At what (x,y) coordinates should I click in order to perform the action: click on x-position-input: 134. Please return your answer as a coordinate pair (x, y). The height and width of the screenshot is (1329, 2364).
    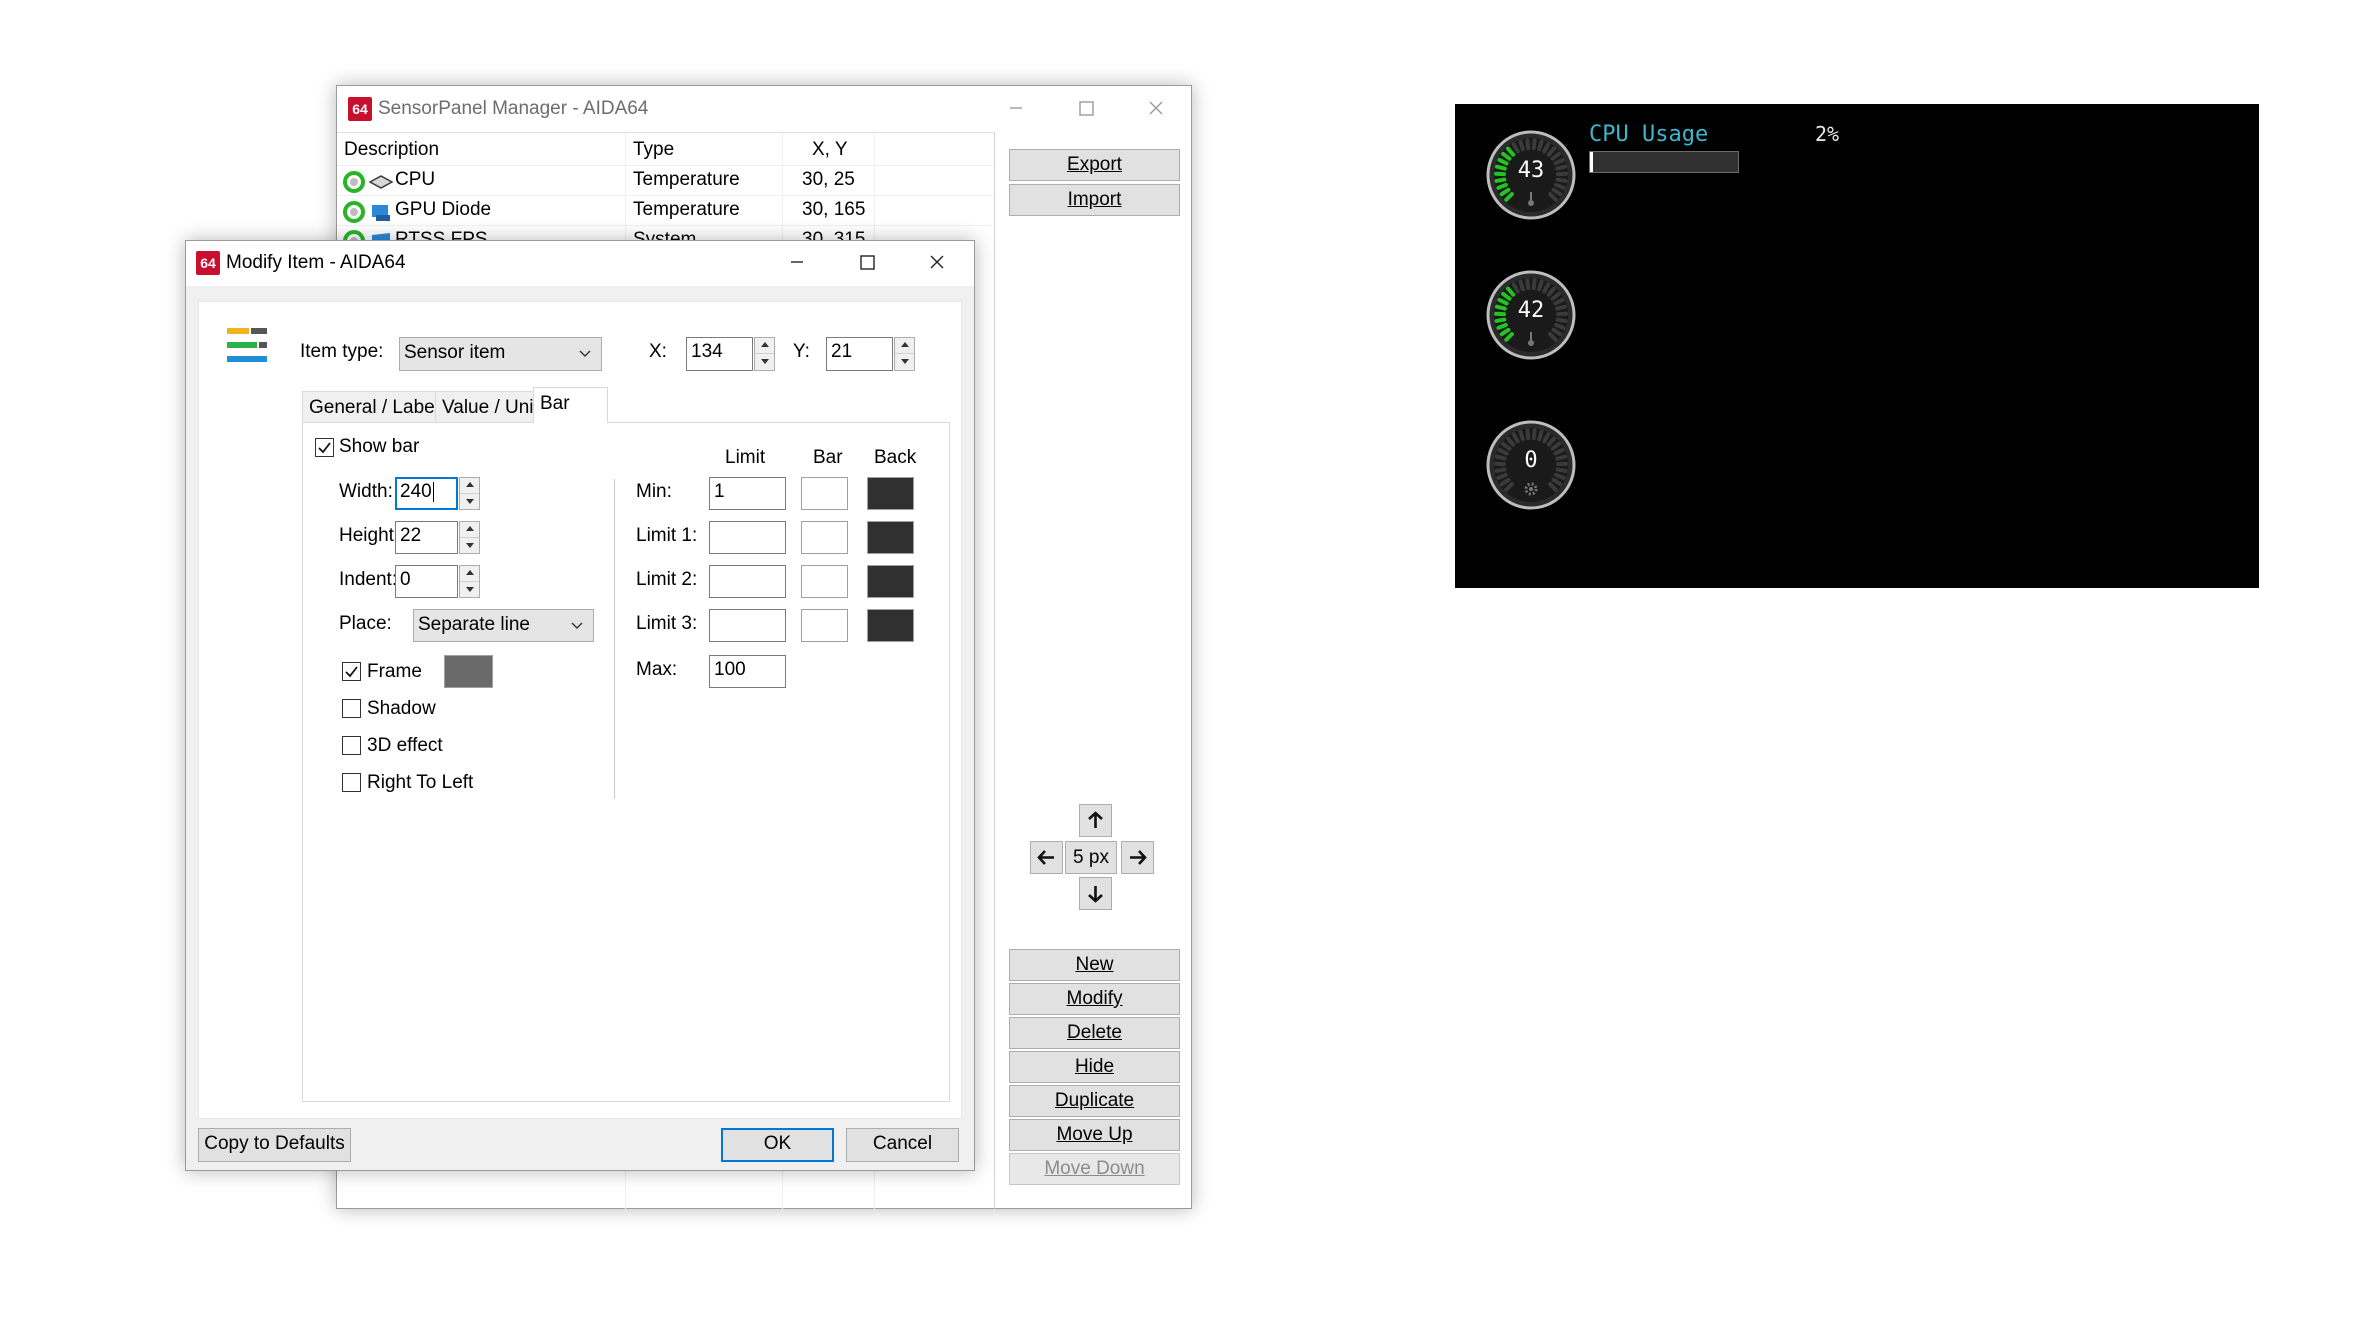
    Looking at the image, I should click on (719, 354).